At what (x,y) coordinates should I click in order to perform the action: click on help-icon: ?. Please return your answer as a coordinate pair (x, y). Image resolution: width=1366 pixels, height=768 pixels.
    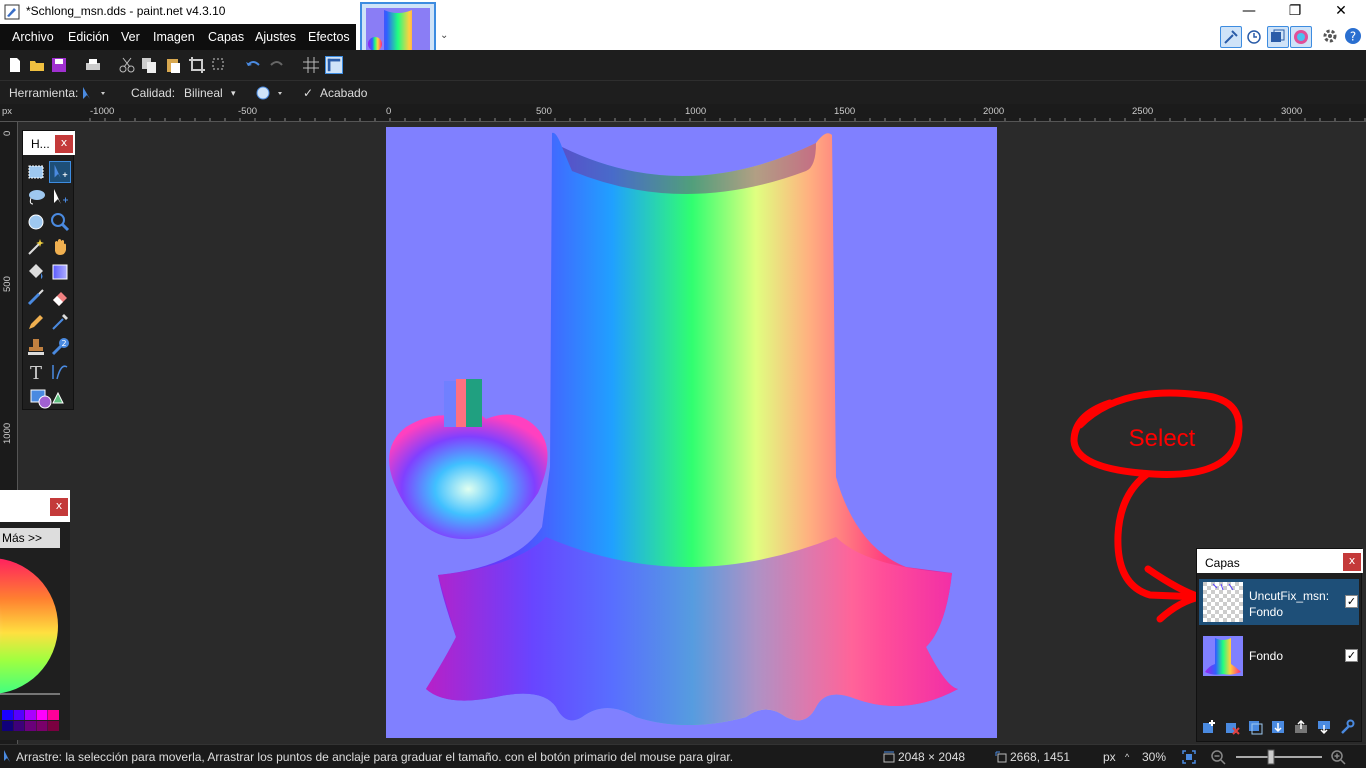
    Looking at the image, I should click on (1354, 37).